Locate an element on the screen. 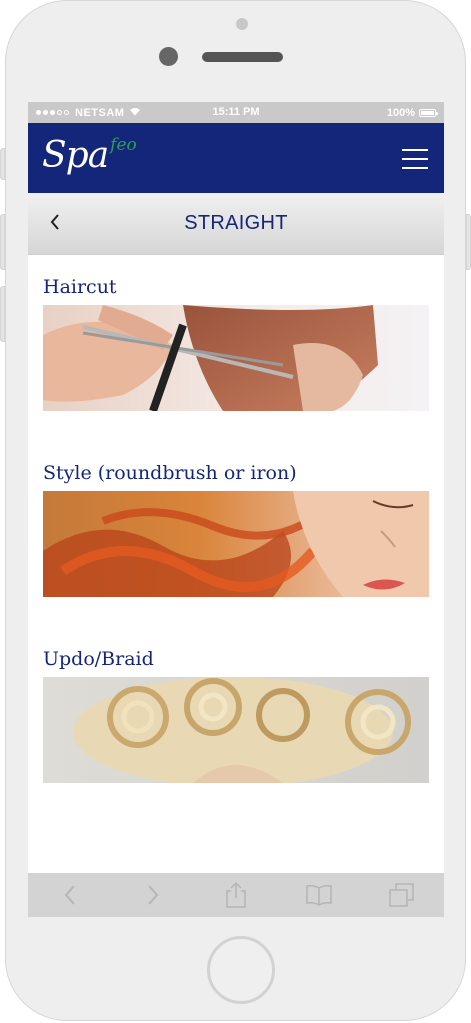 This screenshot has height=1023, width=471. page-title-bar: STRAIGHT is located at coordinates (236, 224).